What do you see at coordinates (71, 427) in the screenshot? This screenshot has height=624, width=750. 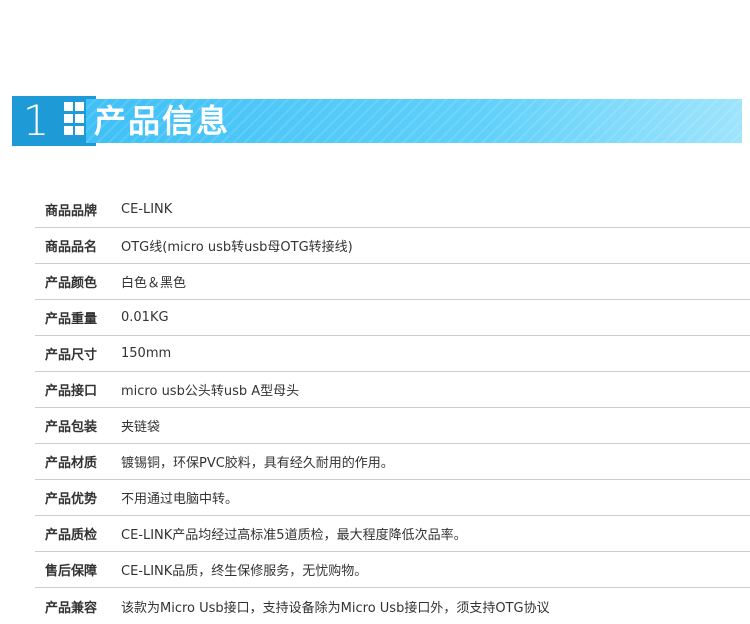 I see `row-label: 产品包装` at bounding box center [71, 427].